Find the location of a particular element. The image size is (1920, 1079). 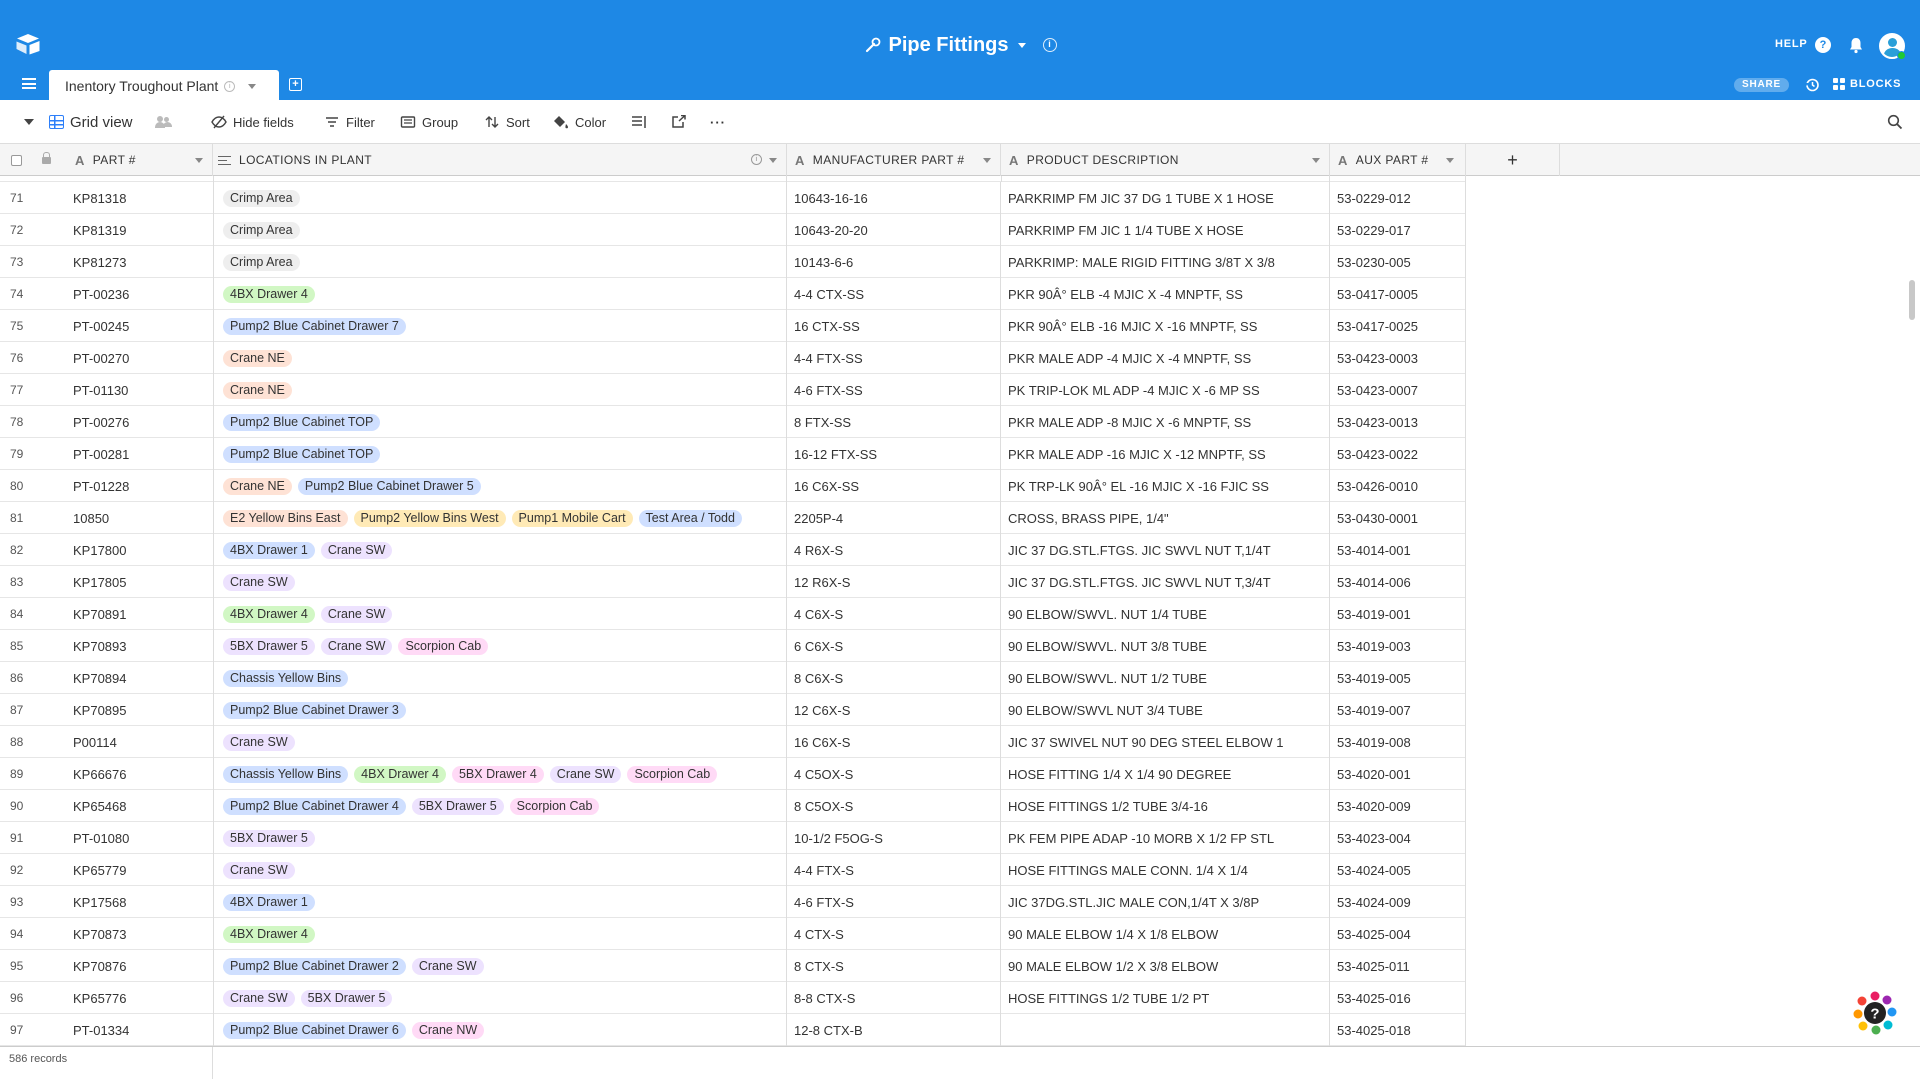

cell-aux-part: 53-4019-001 is located at coordinates (1398, 614).